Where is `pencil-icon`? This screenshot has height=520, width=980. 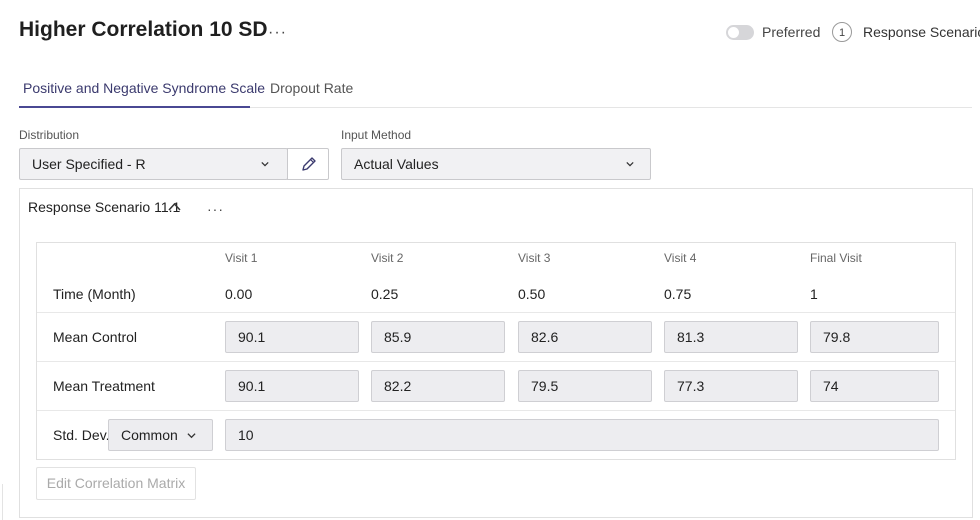
pencil-icon is located at coordinates (309, 164).